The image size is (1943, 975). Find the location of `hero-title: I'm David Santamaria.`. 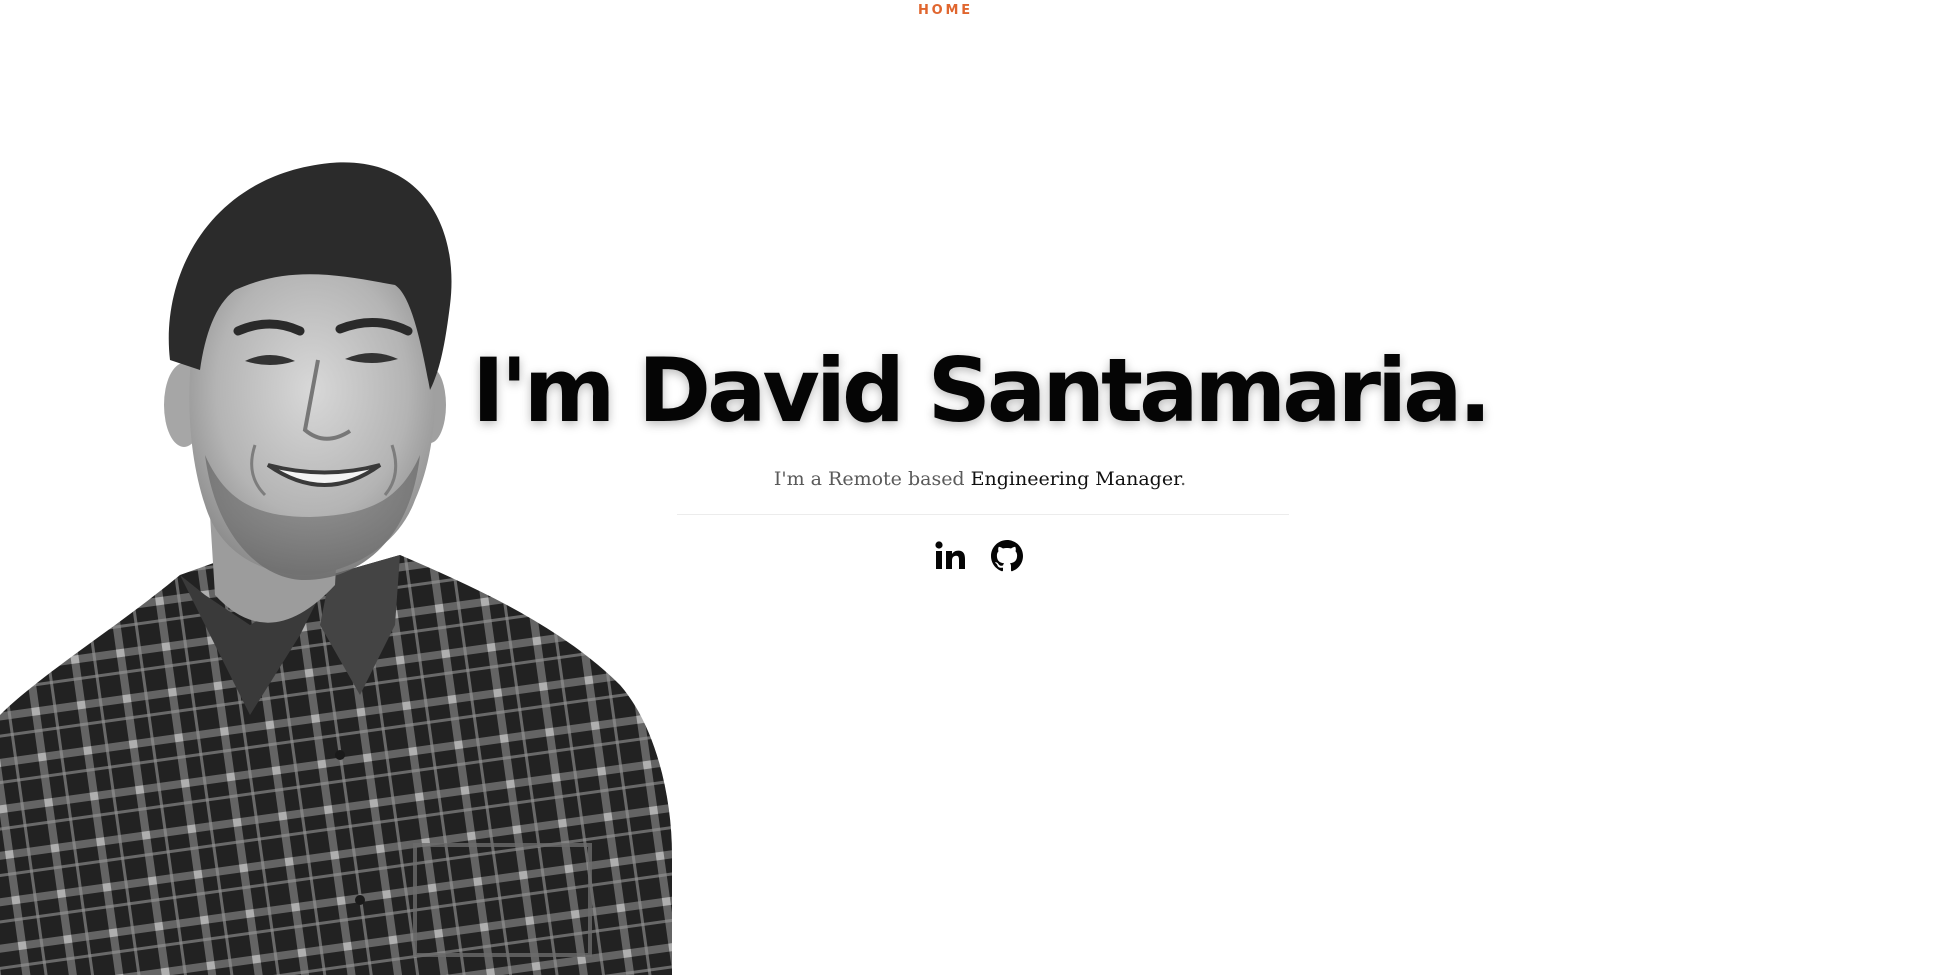

hero-title: I'm David Santamaria. is located at coordinates (982, 390).